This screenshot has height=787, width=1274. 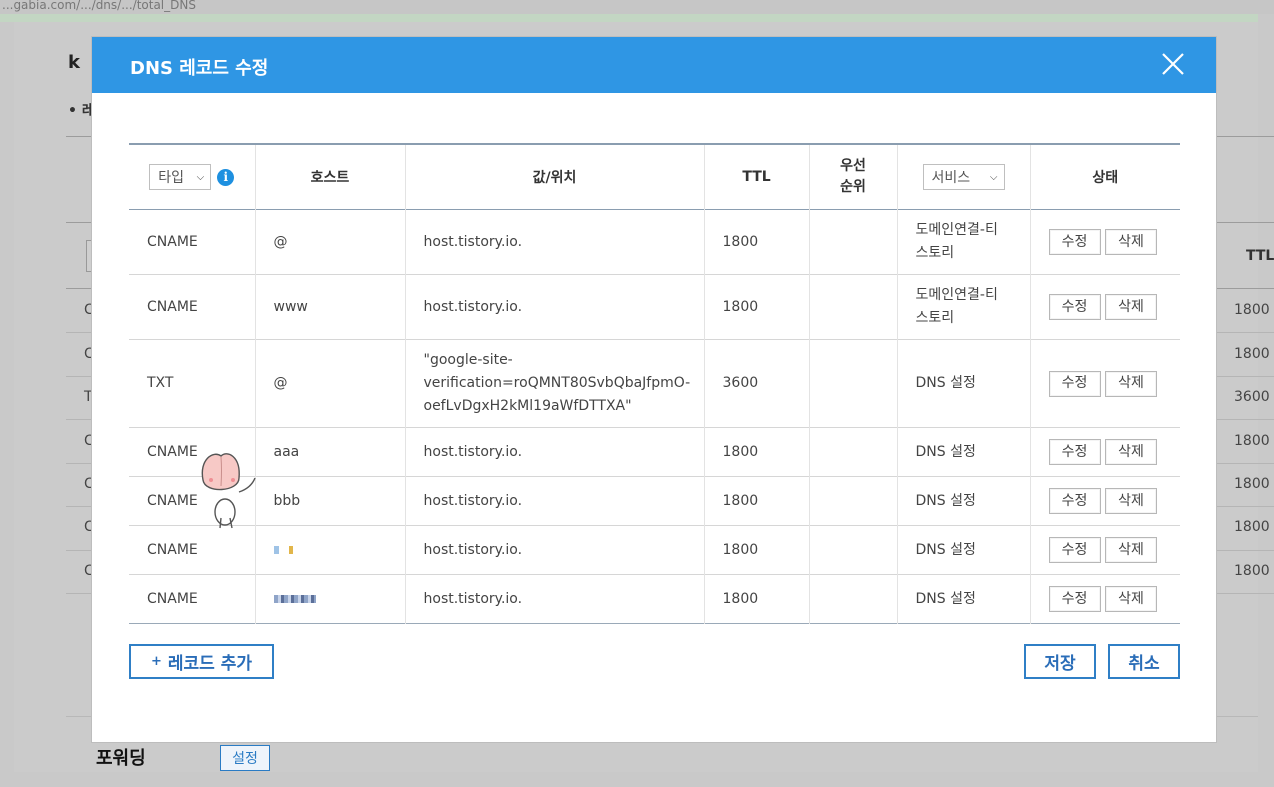 What do you see at coordinates (330, 452) in the screenshot?
I see `record-host: aaa` at bounding box center [330, 452].